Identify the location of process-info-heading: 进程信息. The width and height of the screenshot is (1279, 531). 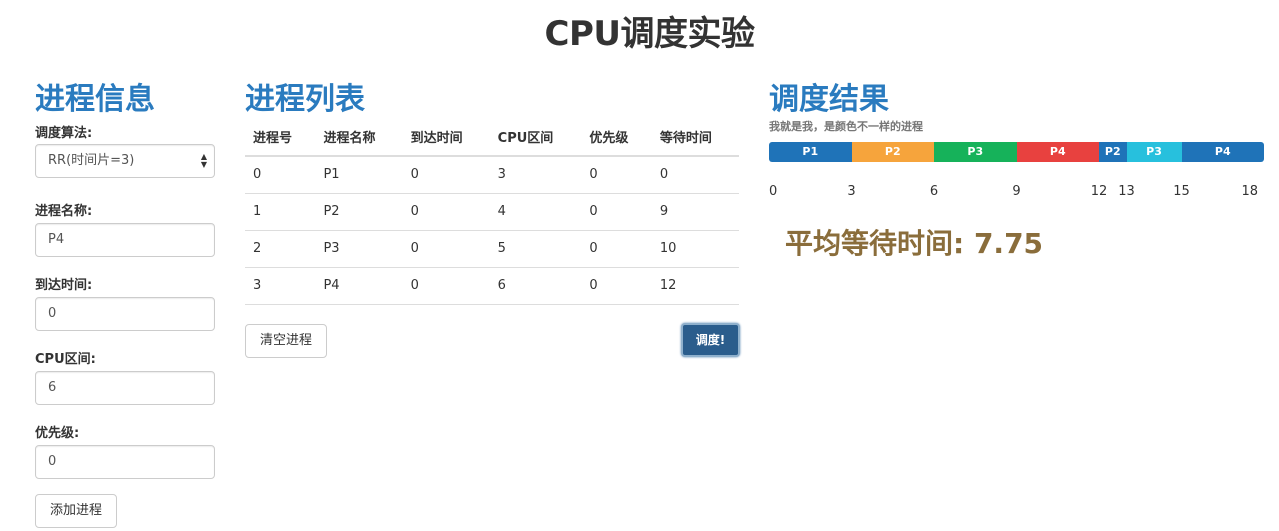
(95, 99).